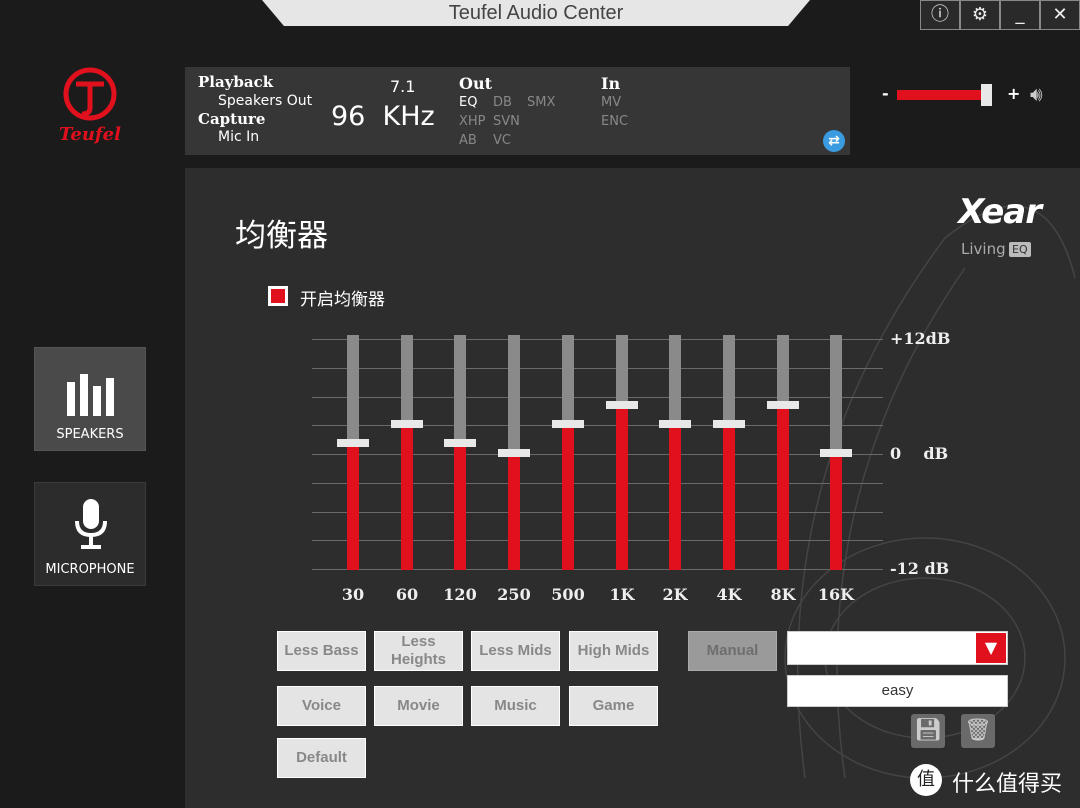 The width and height of the screenshot is (1080, 808). What do you see at coordinates (919, 453) in the screenshot?
I see `y-tick-label: 0 dB` at bounding box center [919, 453].